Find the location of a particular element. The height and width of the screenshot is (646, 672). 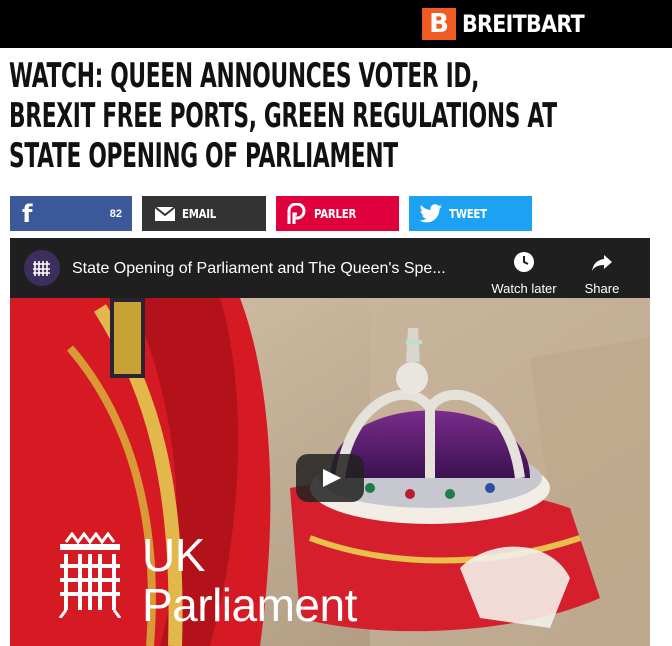

twitter-bird-icon is located at coordinates (430, 212).